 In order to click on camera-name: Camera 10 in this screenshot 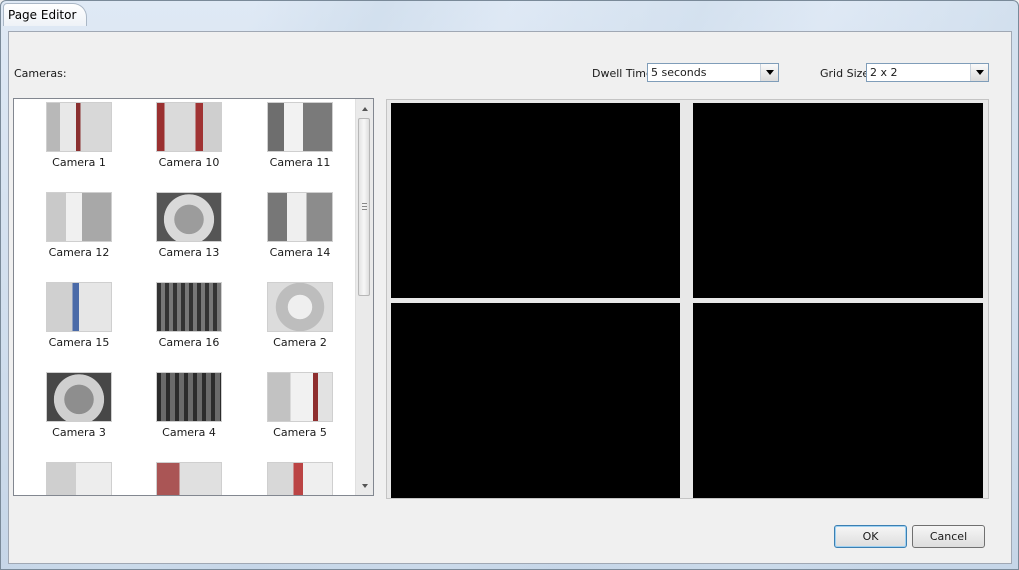, I will do `click(189, 162)`.